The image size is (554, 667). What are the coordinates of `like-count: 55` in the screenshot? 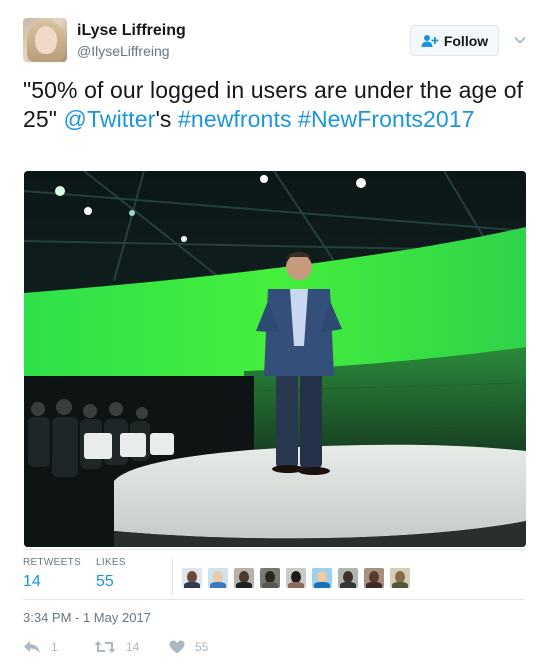 It's located at (202, 647).